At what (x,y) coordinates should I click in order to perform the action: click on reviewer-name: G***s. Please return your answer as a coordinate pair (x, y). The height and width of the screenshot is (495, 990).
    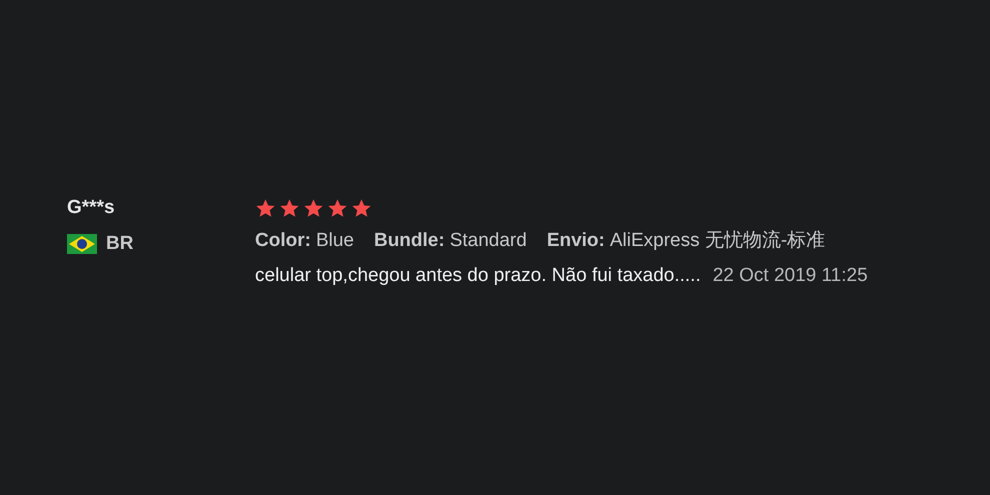
    Looking at the image, I should click on (91, 208).